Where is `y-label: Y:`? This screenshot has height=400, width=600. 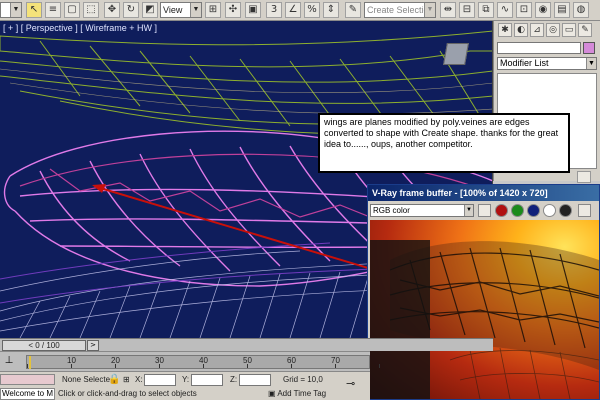
y-label: Y: is located at coordinates (186, 379).